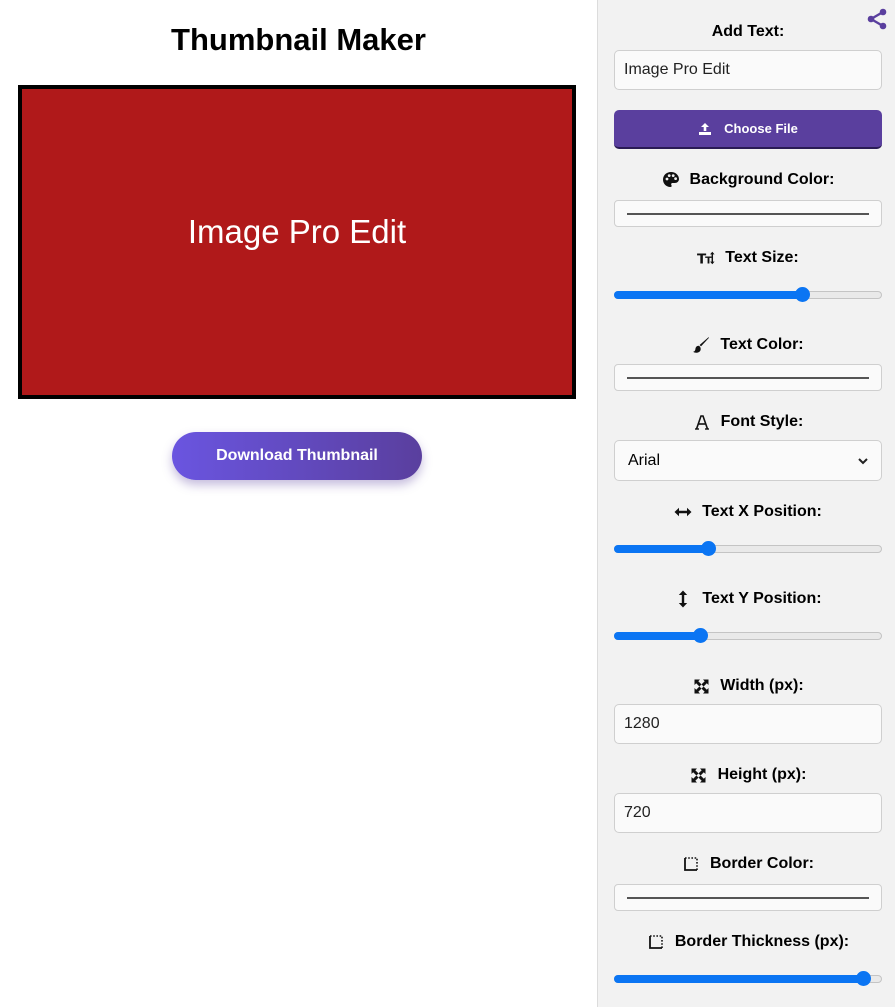 The height and width of the screenshot is (1007, 895). I want to click on background-color-picker, so click(748, 213).